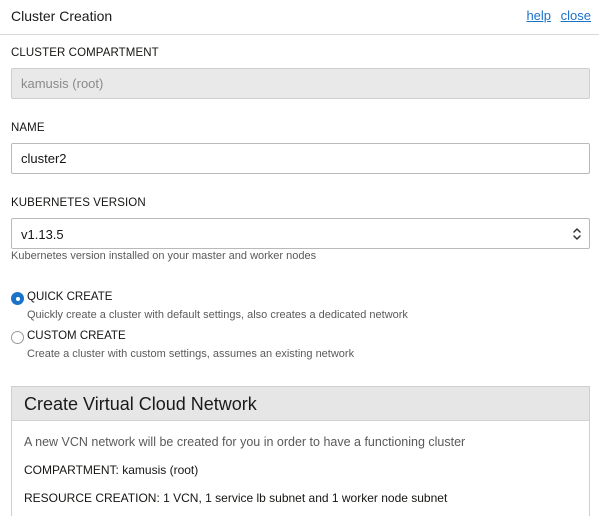 This screenshot has height=516, width=599. What do you see at coordinates (576, 15) in the screenshot?
I see `close-link: close` at bounding box center [576, 15].